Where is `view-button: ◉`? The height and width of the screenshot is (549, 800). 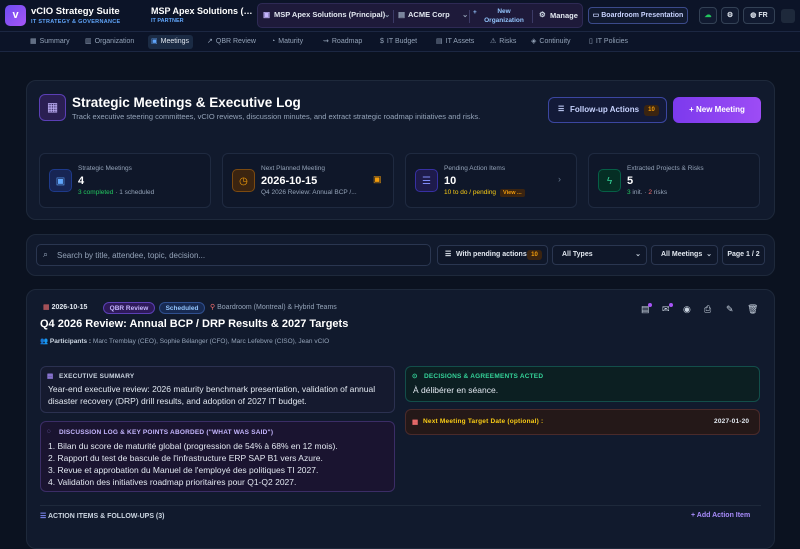 view-button: ◉ is located at coordinates (687, 309).